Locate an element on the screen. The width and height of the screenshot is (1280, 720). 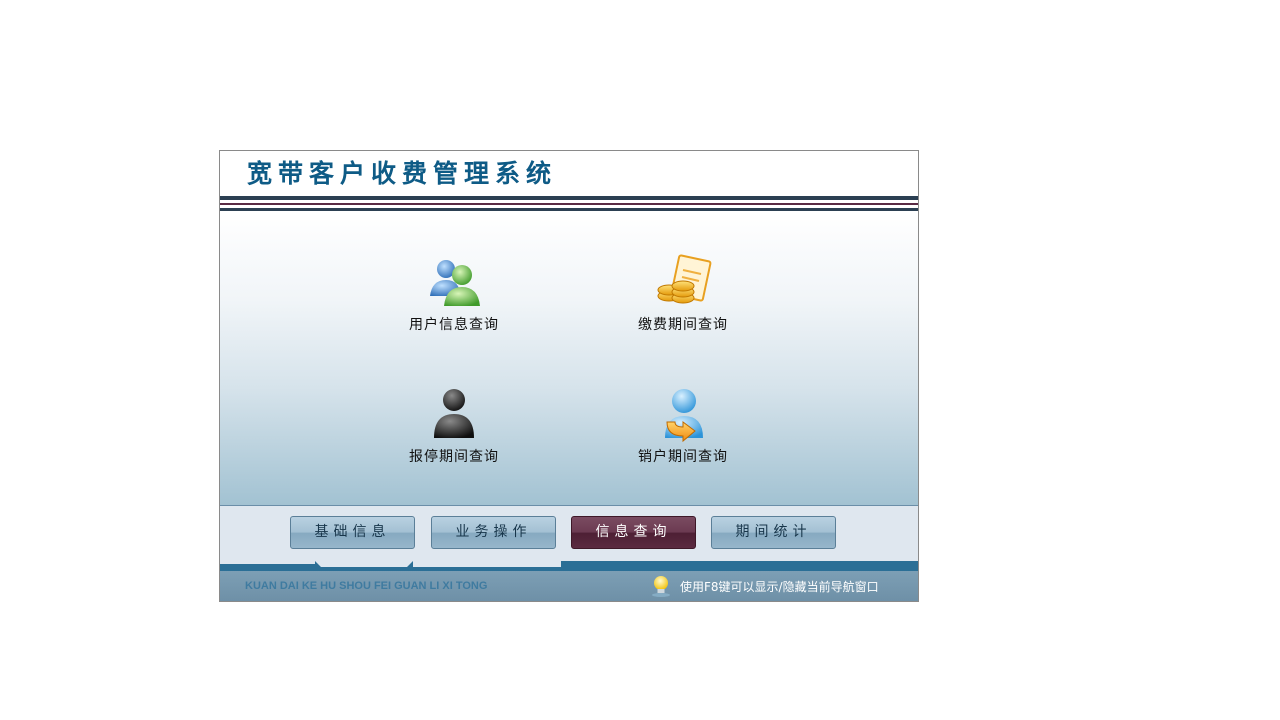
nav-button-period-stats: 期间统计 is located at coordinates (773, 532).